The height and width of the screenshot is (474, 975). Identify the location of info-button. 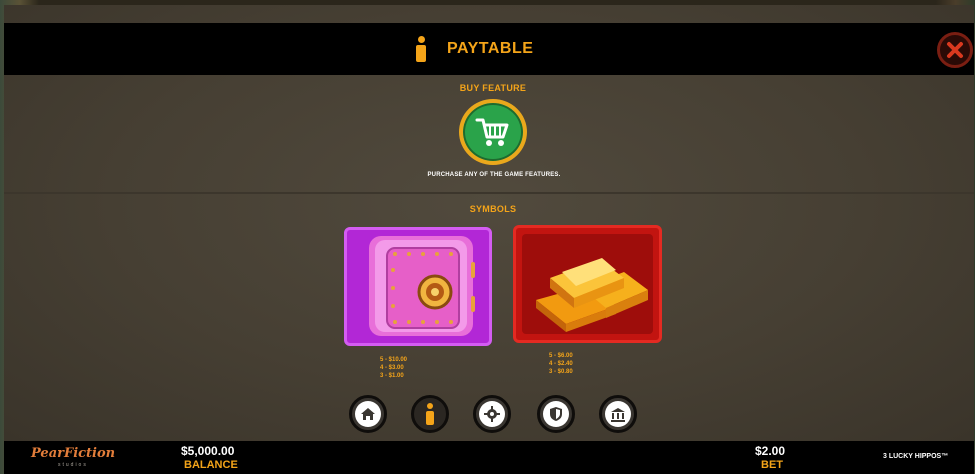
(430, 414).